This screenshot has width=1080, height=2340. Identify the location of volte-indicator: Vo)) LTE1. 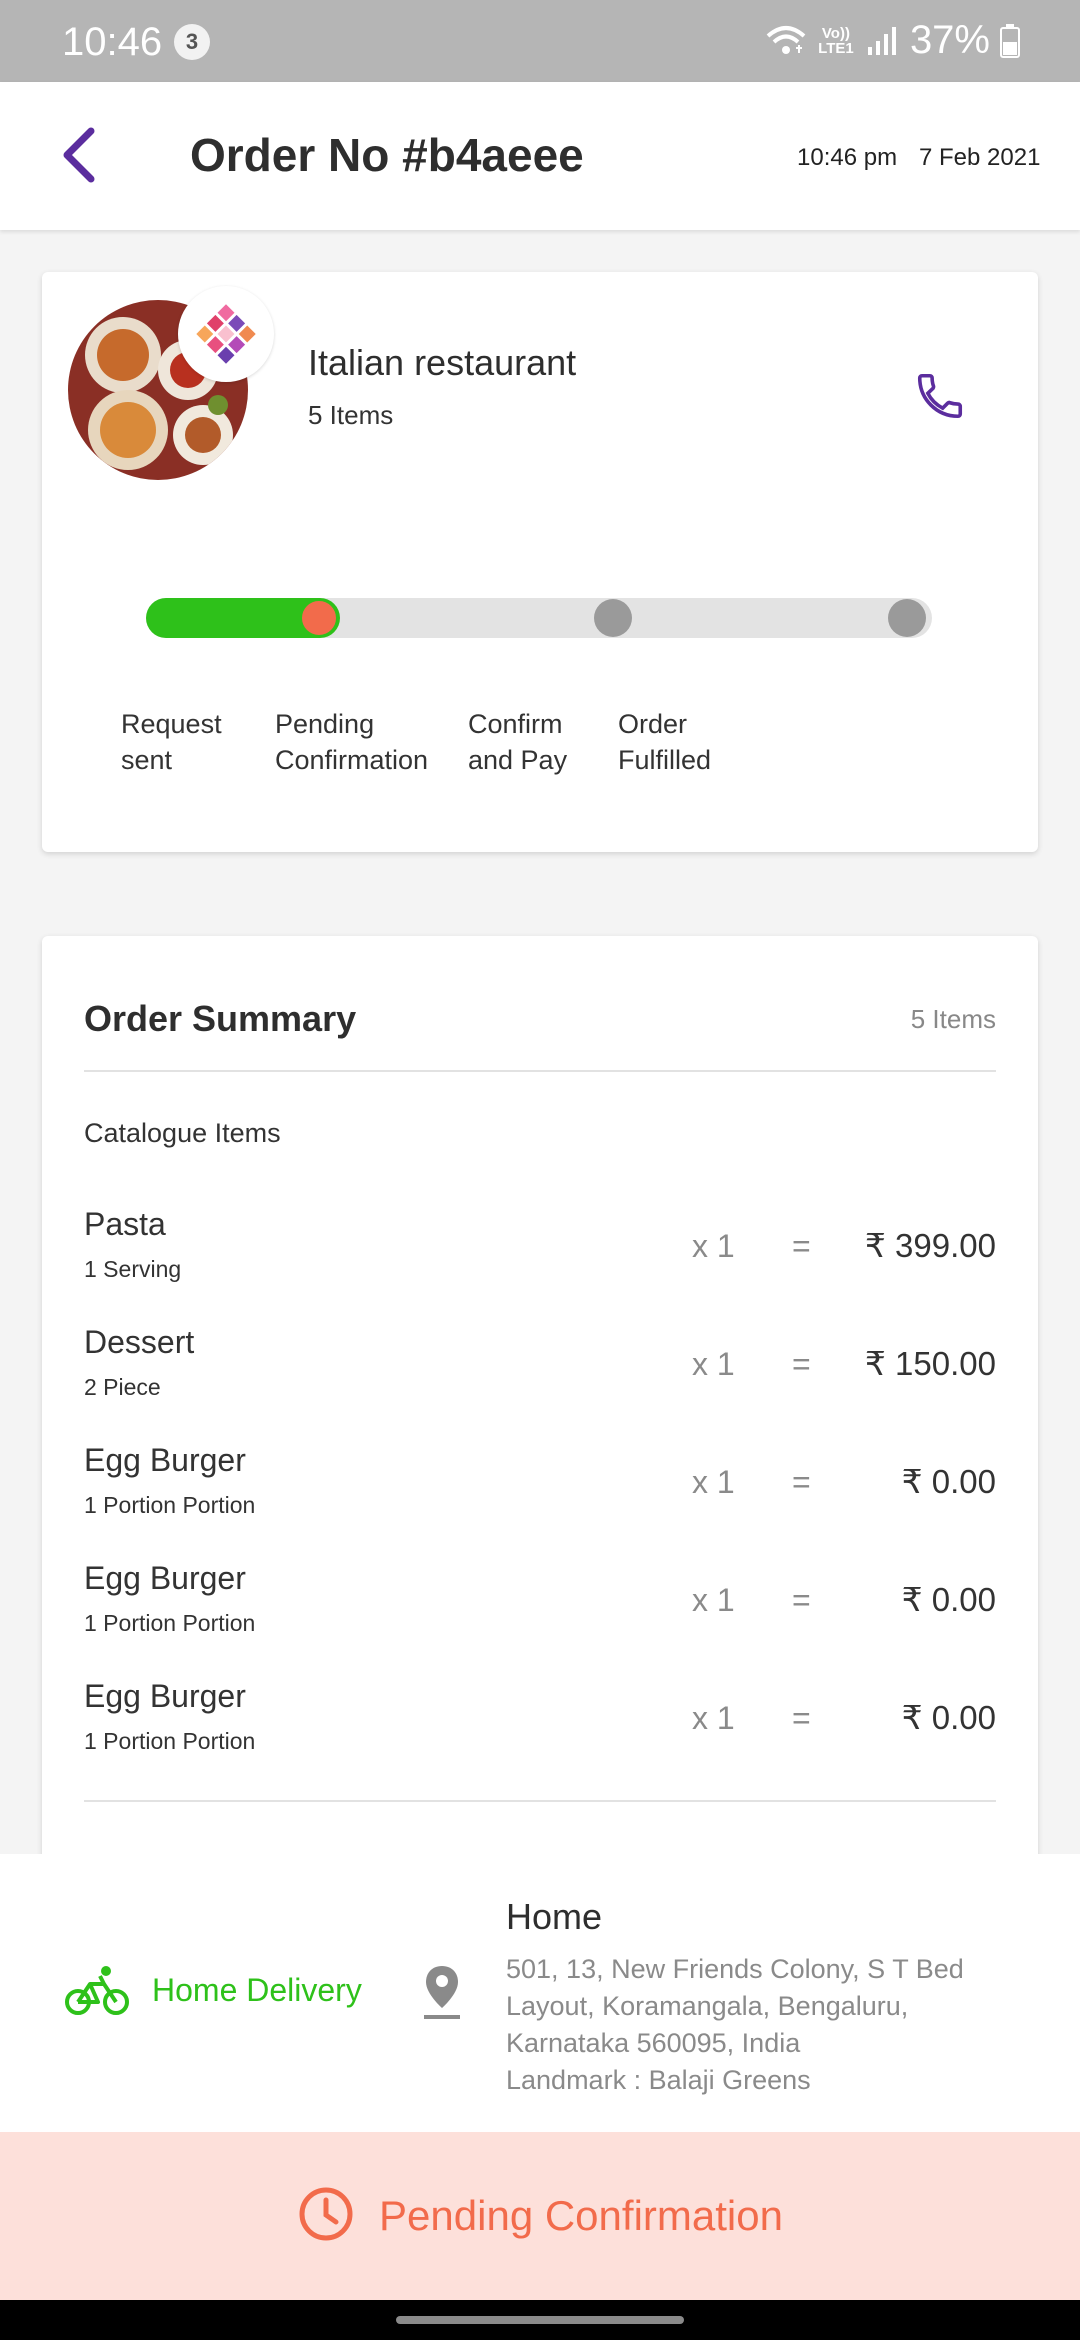
(836, 40).